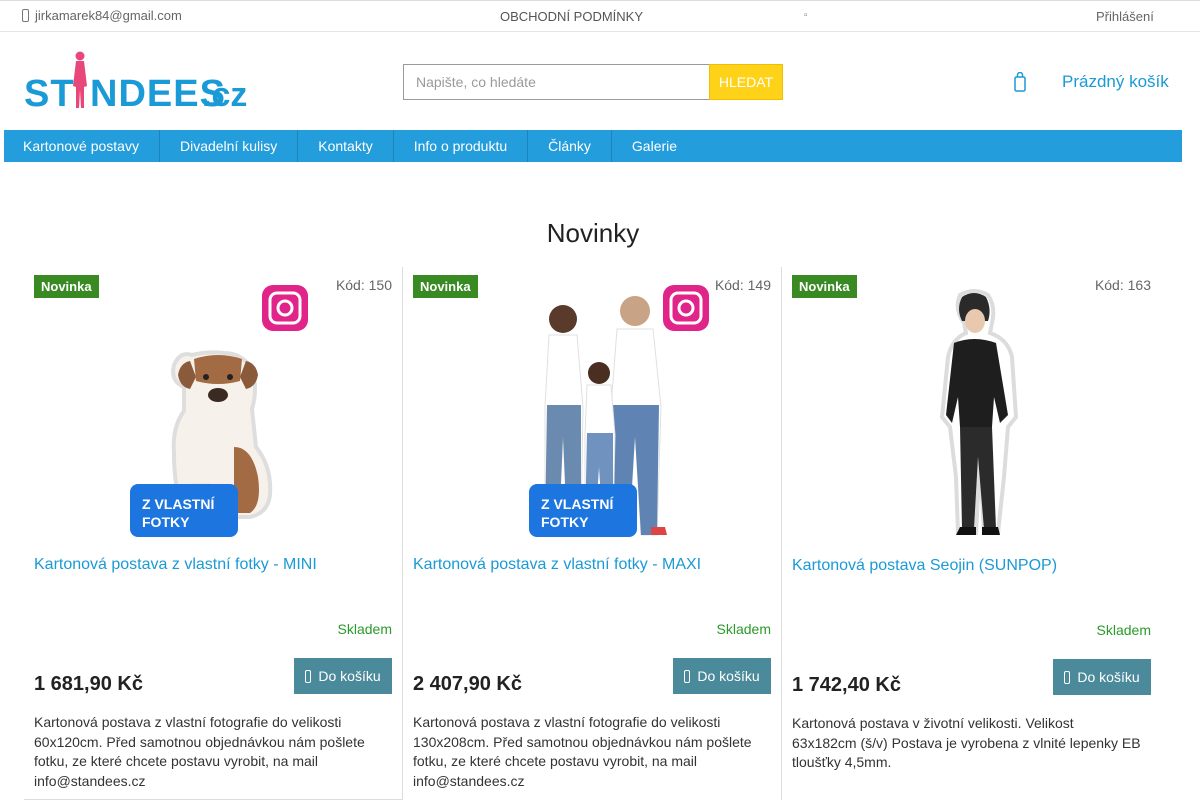  What do you see at coordinates (967, 411) in the screenshot?
I see `person-standee-icon` at bounding box center [967, 411].